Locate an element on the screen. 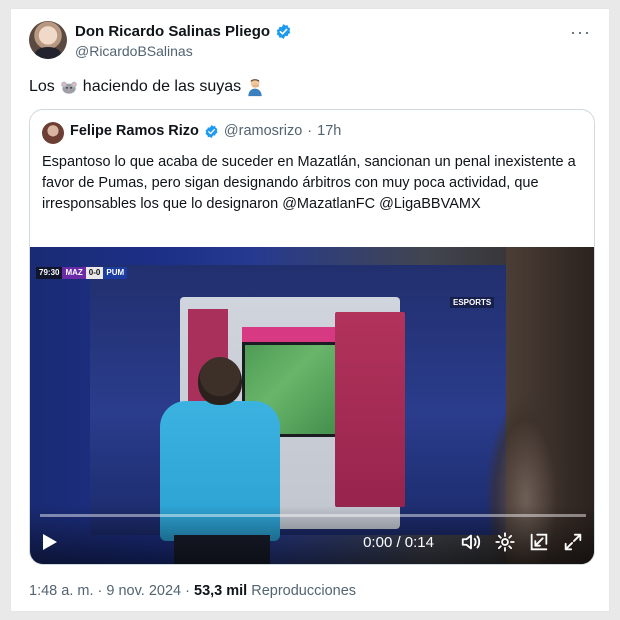  author-display-name: Don Ricardo Salinas Pliego is located at coordinates (172, 31).